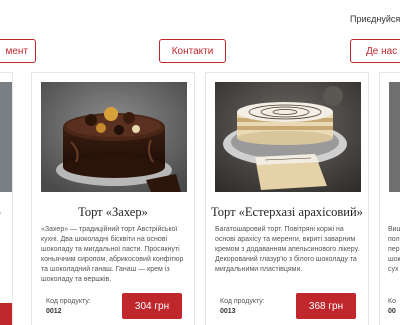  What do you see at coordinates (393, 269) in the screenshot?
I see `desc-fragment: сух` at bounding box center [393, 269].